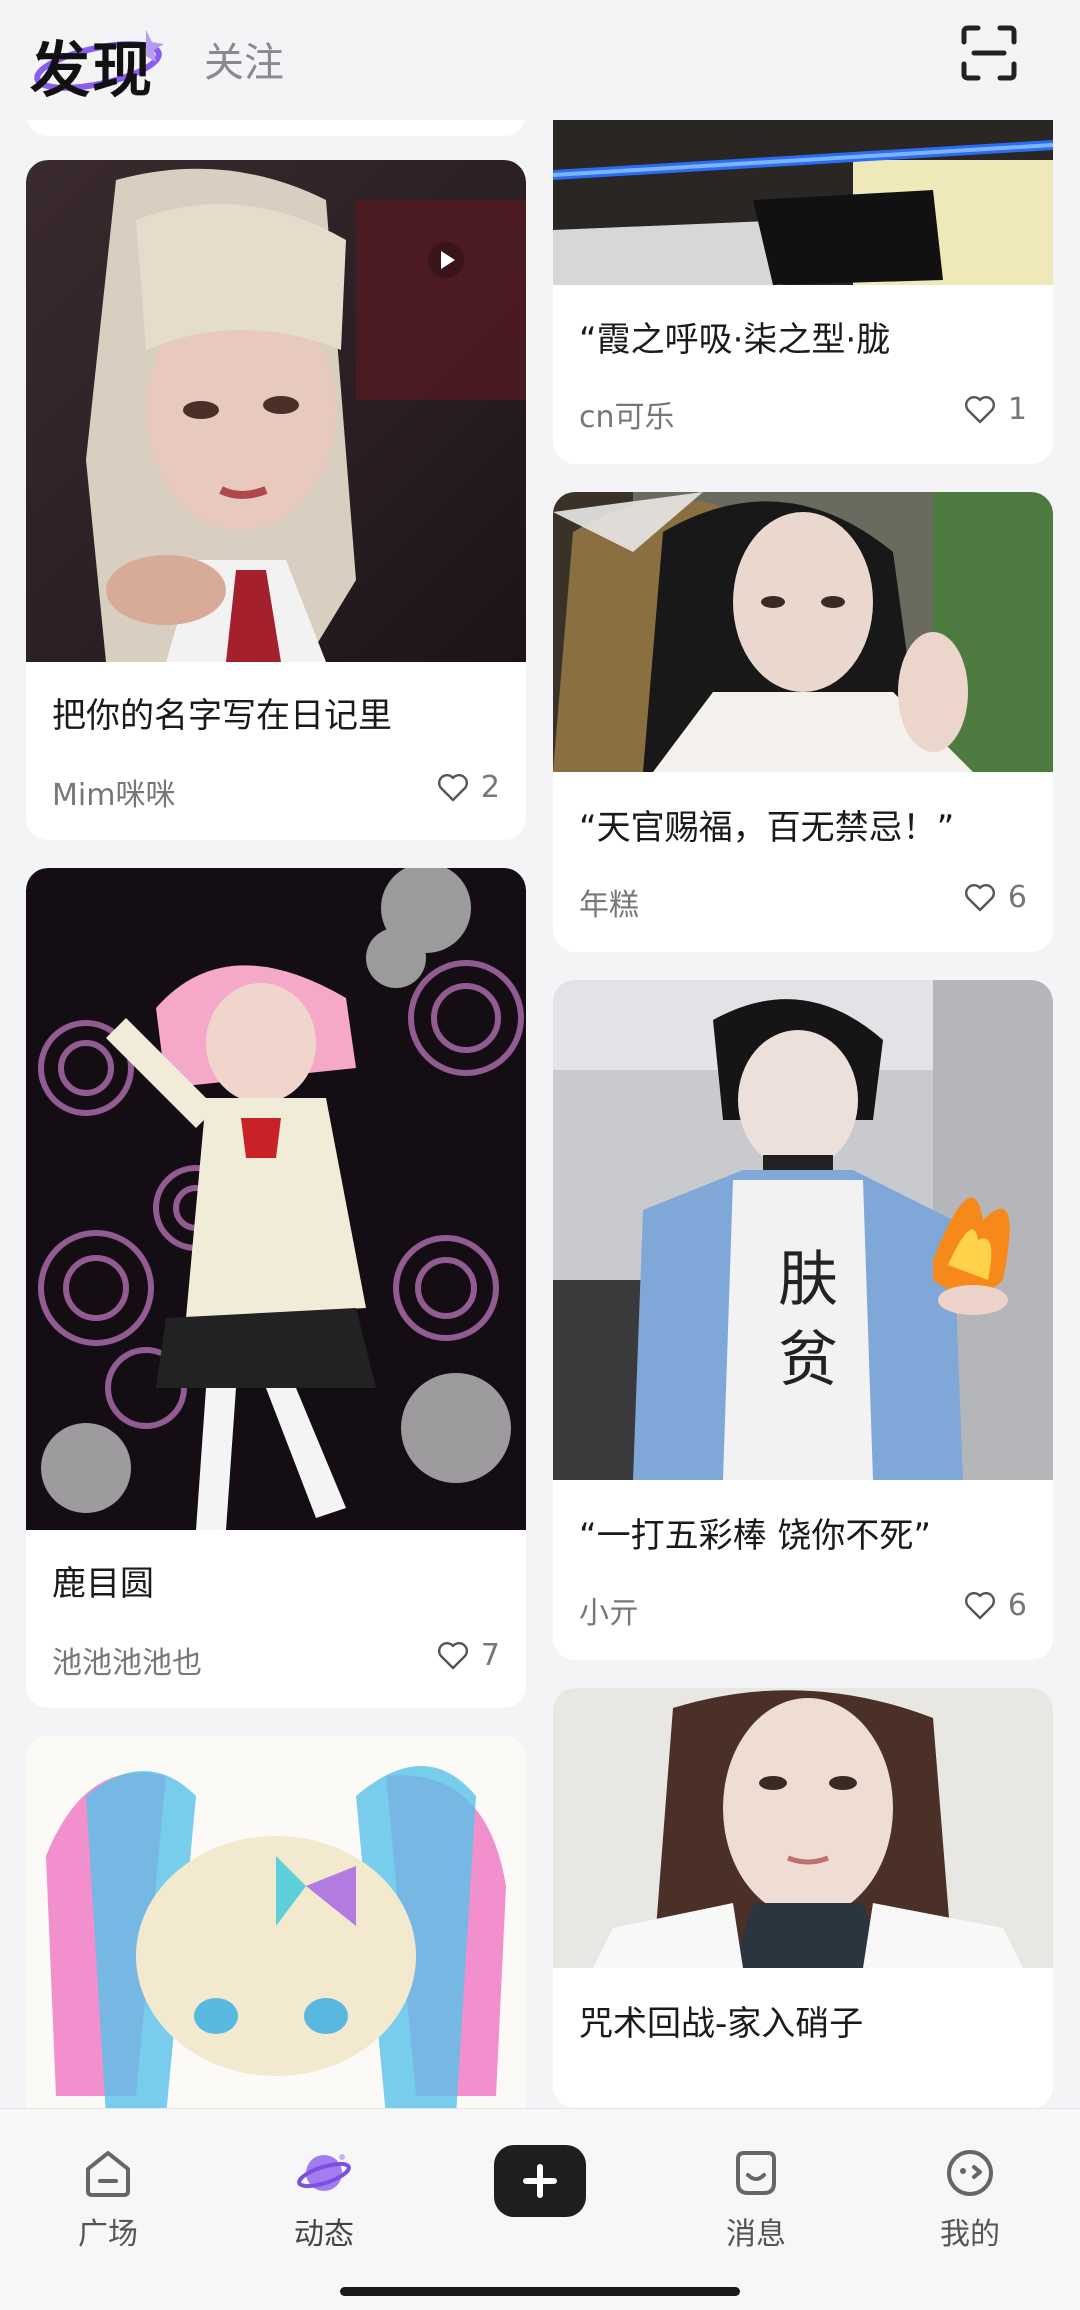  I want to click on card-title: “霞之呼吸·柒之型·胧, so click(735, 340).